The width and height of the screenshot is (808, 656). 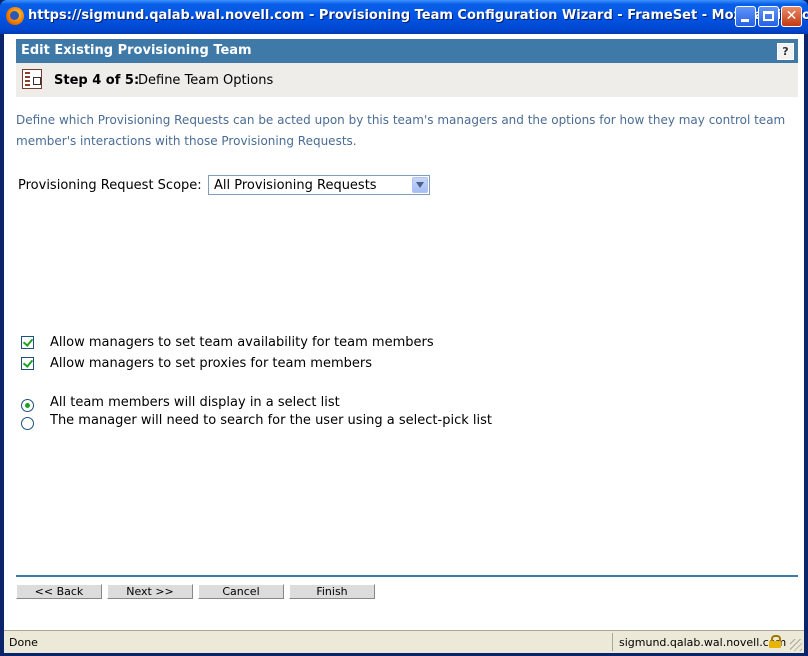 I want to click on scope-select: All Provisioning Requests, so click(x=319, y=185).